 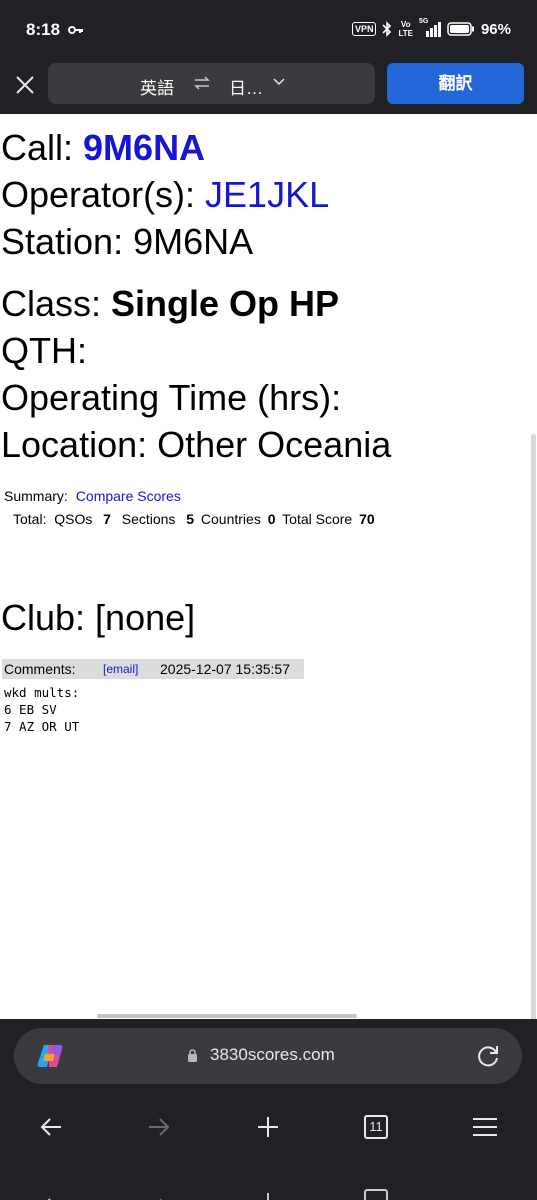 What do you see at coordinates (274, 444) in the screenshot?
I see `location-value: Other Oceania` at bounding box center [274, 444].